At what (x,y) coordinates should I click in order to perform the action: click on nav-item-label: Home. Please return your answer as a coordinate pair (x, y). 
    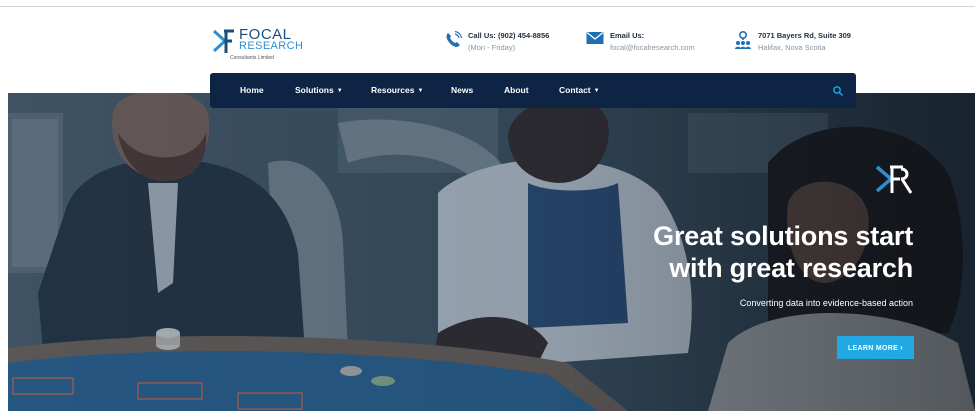
    Looking at the image, I should click on (252, 90).